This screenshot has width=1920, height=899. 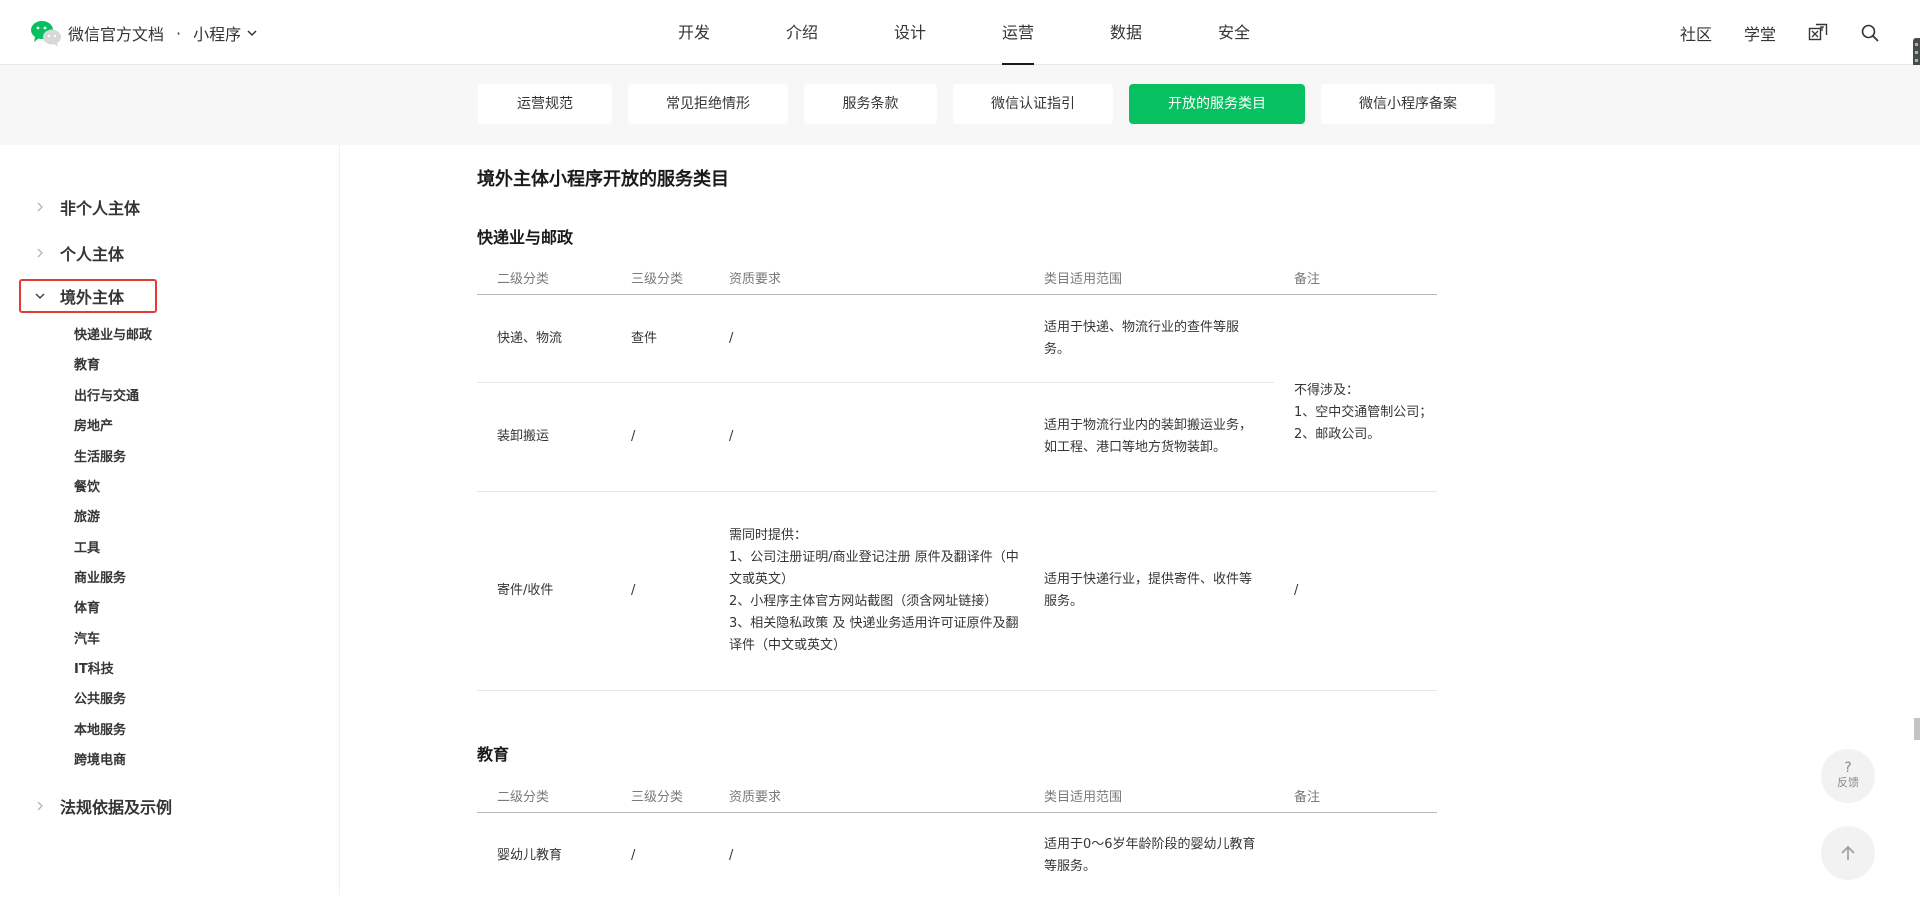 I want to click on column-header: 备注, so click(x=1307, y=279).